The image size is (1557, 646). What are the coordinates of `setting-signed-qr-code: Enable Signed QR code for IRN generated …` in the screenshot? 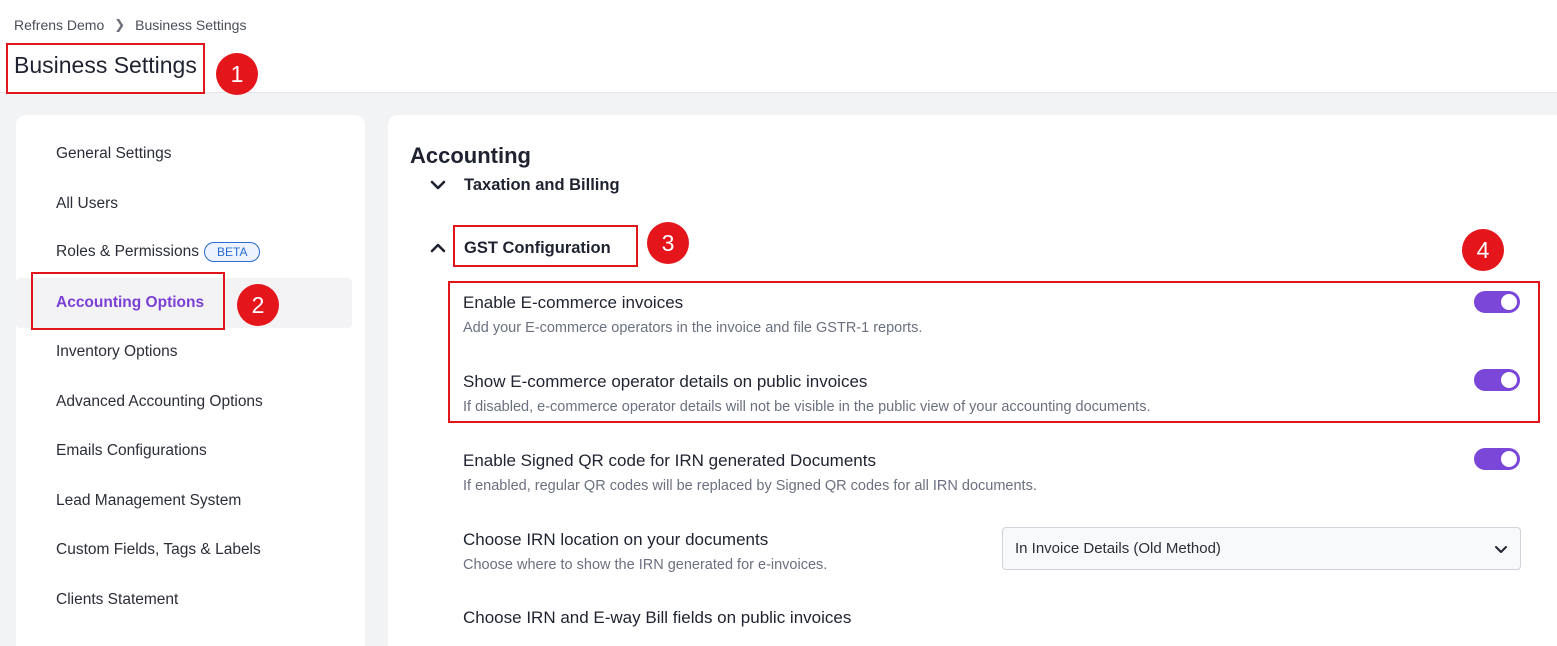 It's located at (750, 472).